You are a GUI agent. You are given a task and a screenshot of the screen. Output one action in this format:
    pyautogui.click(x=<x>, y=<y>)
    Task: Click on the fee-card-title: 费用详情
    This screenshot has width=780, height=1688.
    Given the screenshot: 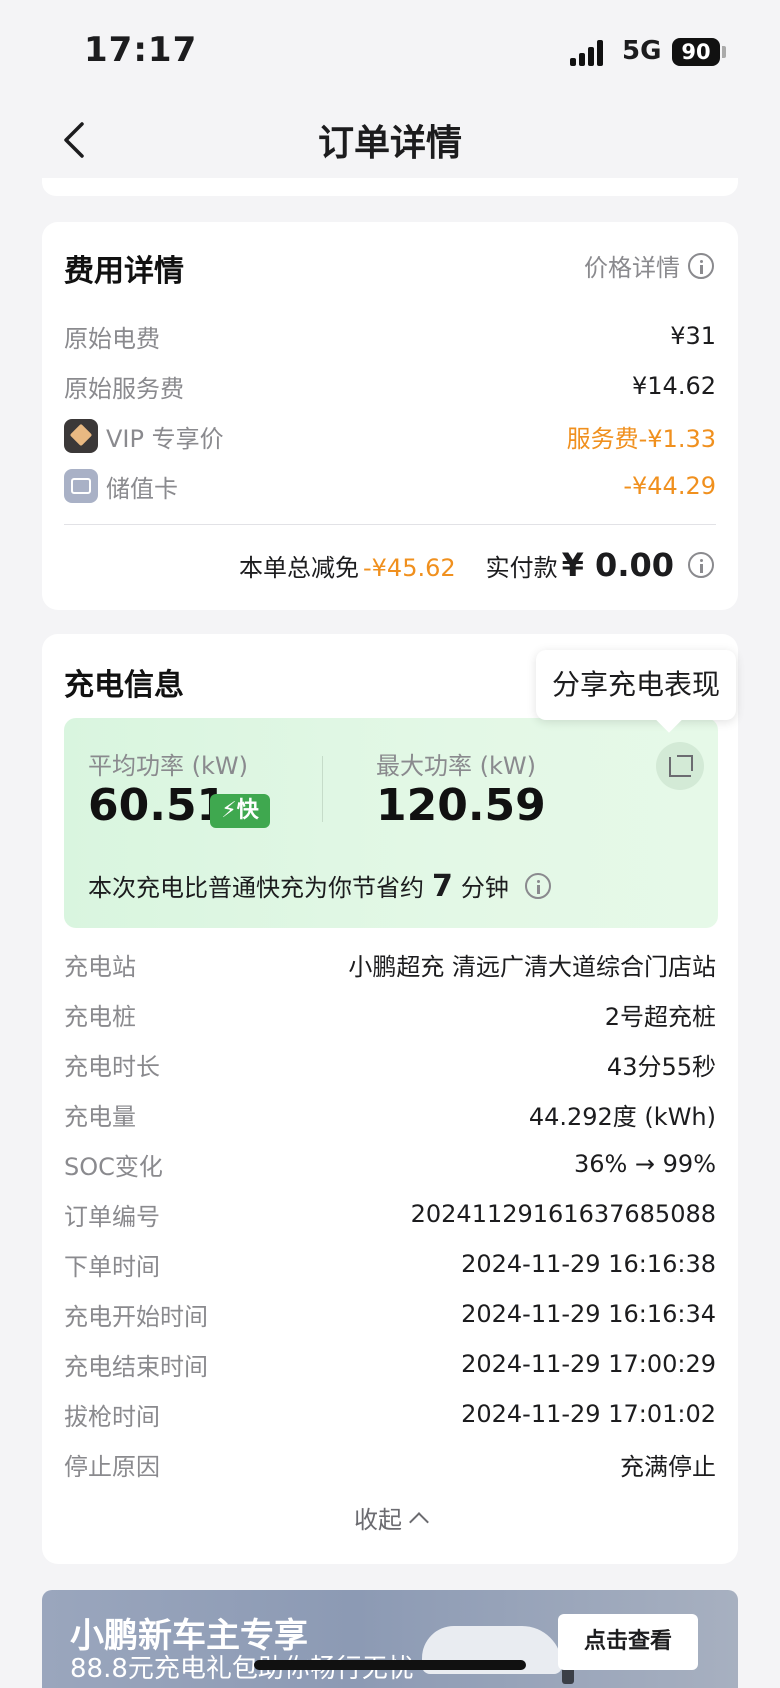 What is the action you would take?
    pyautogui.click(x=124, y=271)
    